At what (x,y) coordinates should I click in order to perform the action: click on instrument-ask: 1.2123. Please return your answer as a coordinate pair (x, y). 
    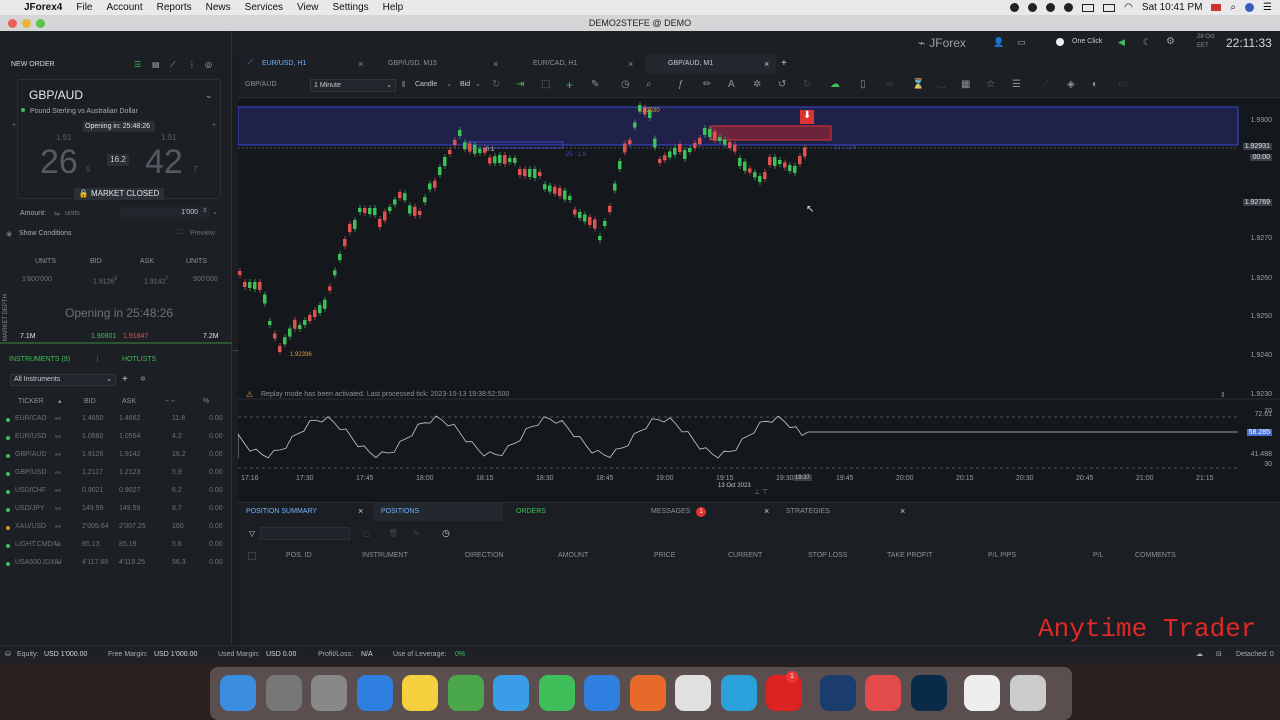
    Looking at the image, I should click on (129, 472).